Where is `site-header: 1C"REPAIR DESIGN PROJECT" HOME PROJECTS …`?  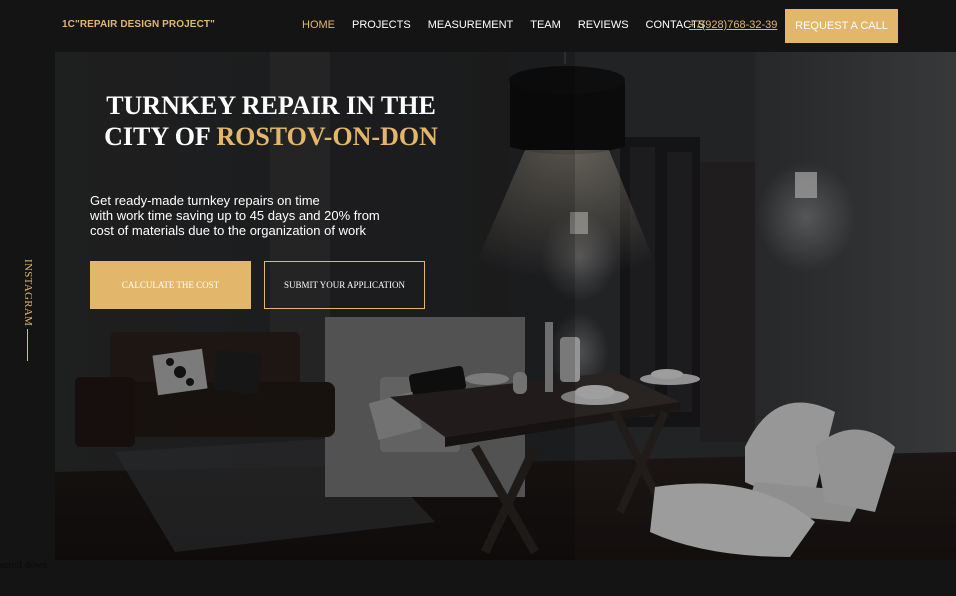
site-header: 1C"REPAIR DESIGN PROJECT" HOME PROJECTS … is located at coordinates (478, 26).